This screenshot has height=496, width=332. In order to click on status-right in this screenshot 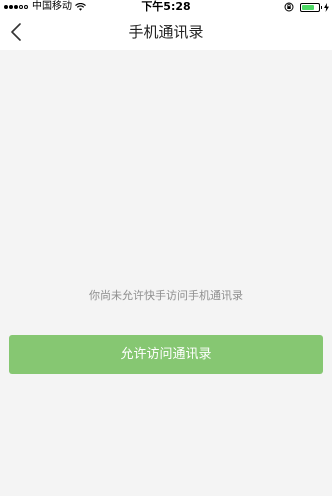, I will do `click(306, 7)`.